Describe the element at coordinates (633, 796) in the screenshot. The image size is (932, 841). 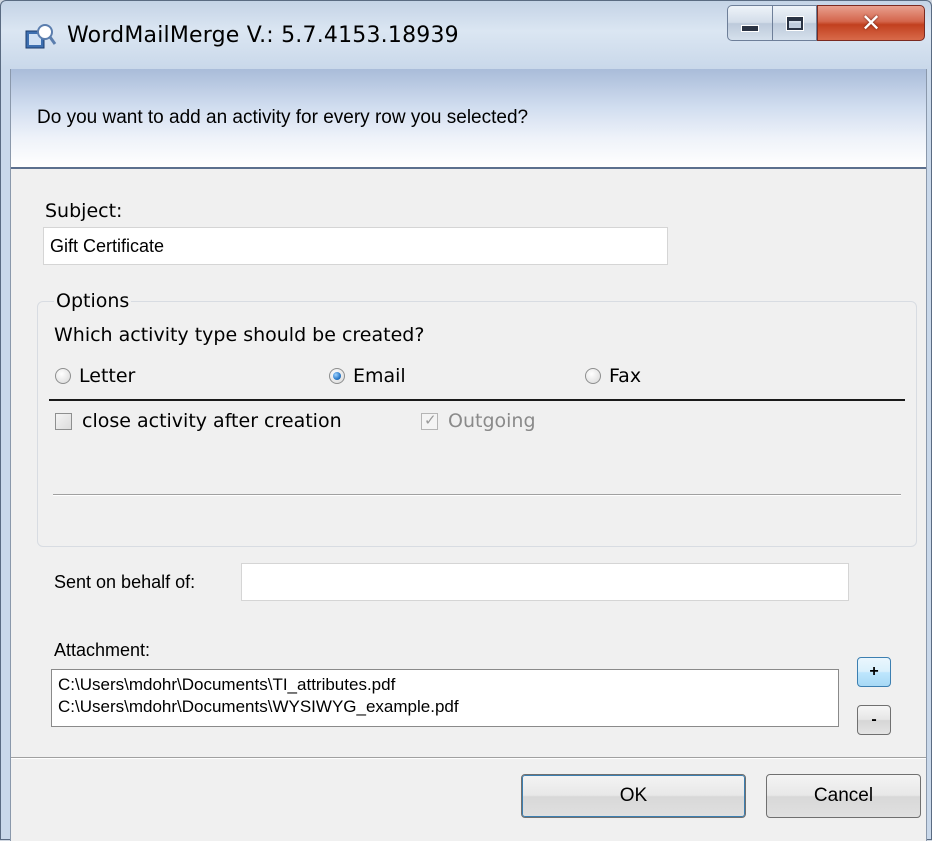
I see `ok-button: OK` at that location.